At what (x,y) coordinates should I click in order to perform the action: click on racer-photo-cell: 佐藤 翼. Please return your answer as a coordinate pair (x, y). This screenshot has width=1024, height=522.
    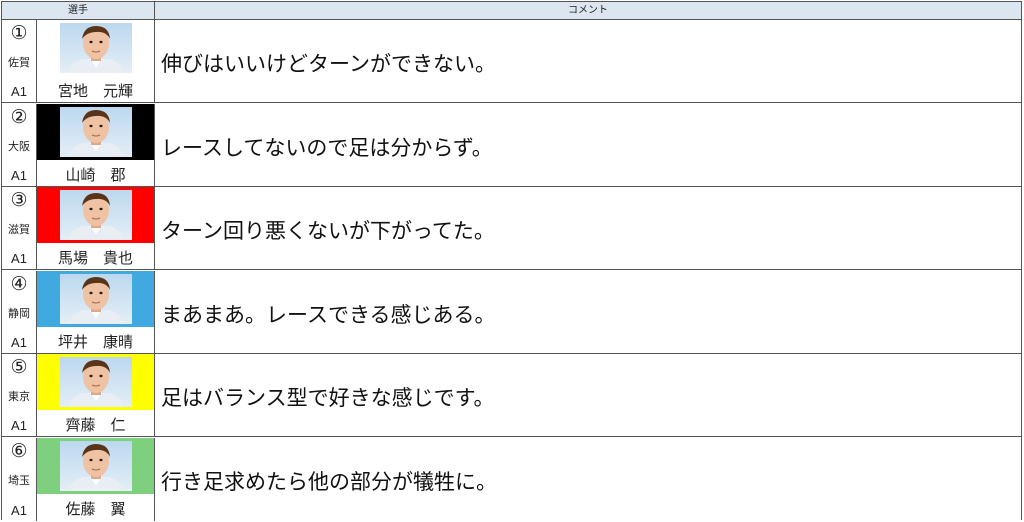
    Looking at the image, I should click on (96, 479).